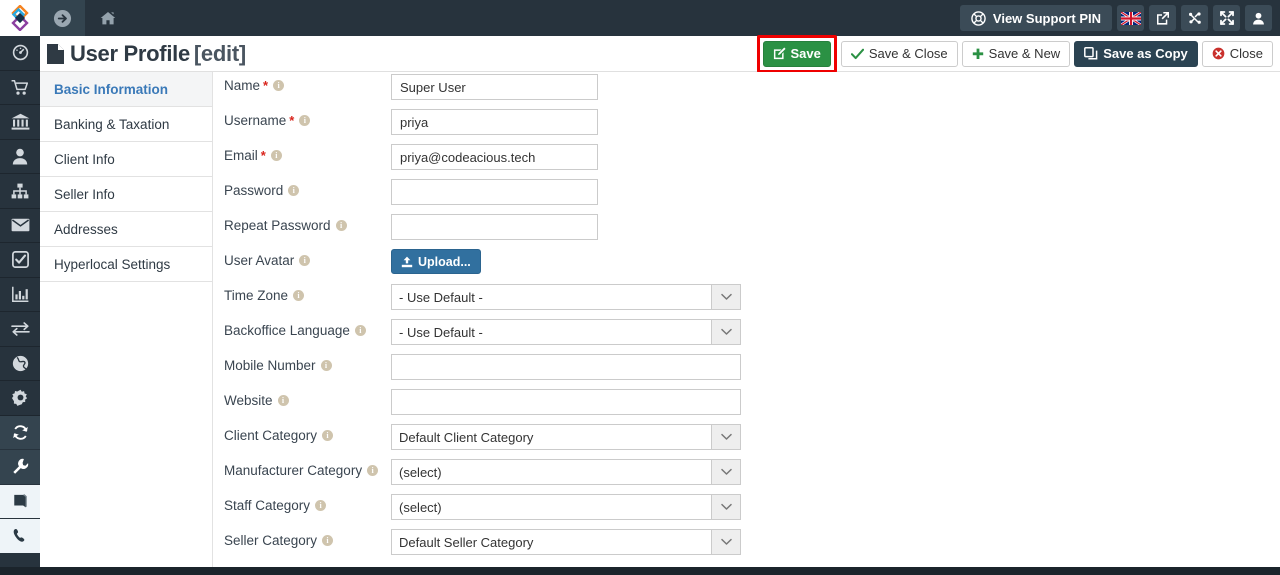  What do you see at coordinates (62, 18) in the screenshot?
I see `forward-nav-button` at bounding box center [62, 18].